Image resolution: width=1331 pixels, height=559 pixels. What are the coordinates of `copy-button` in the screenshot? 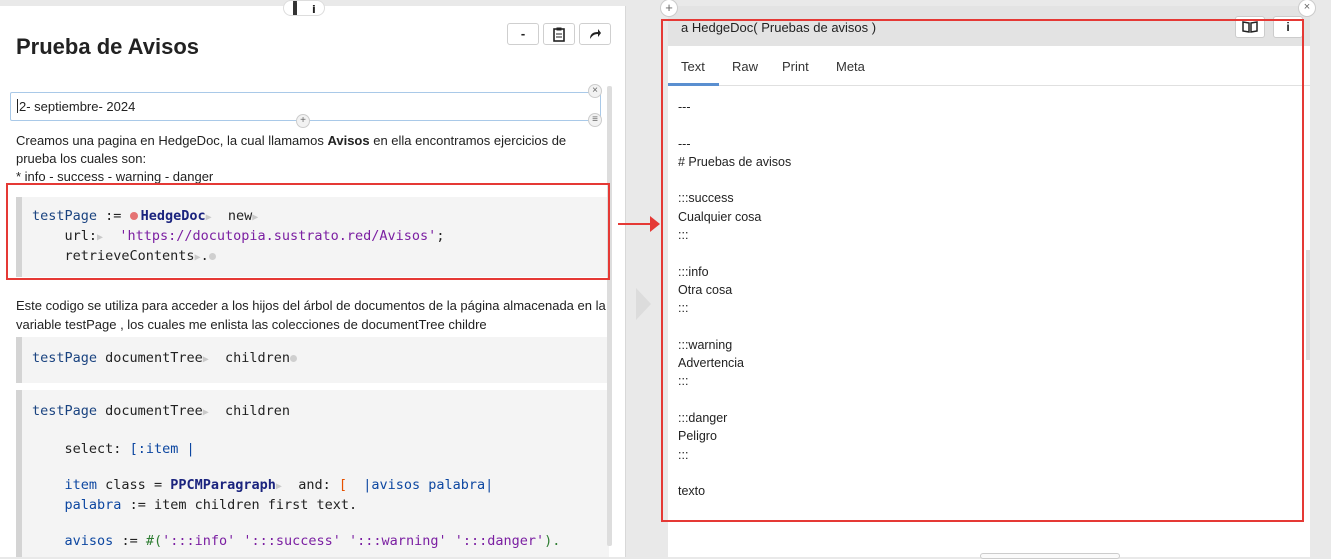 It's located at (559, 34).